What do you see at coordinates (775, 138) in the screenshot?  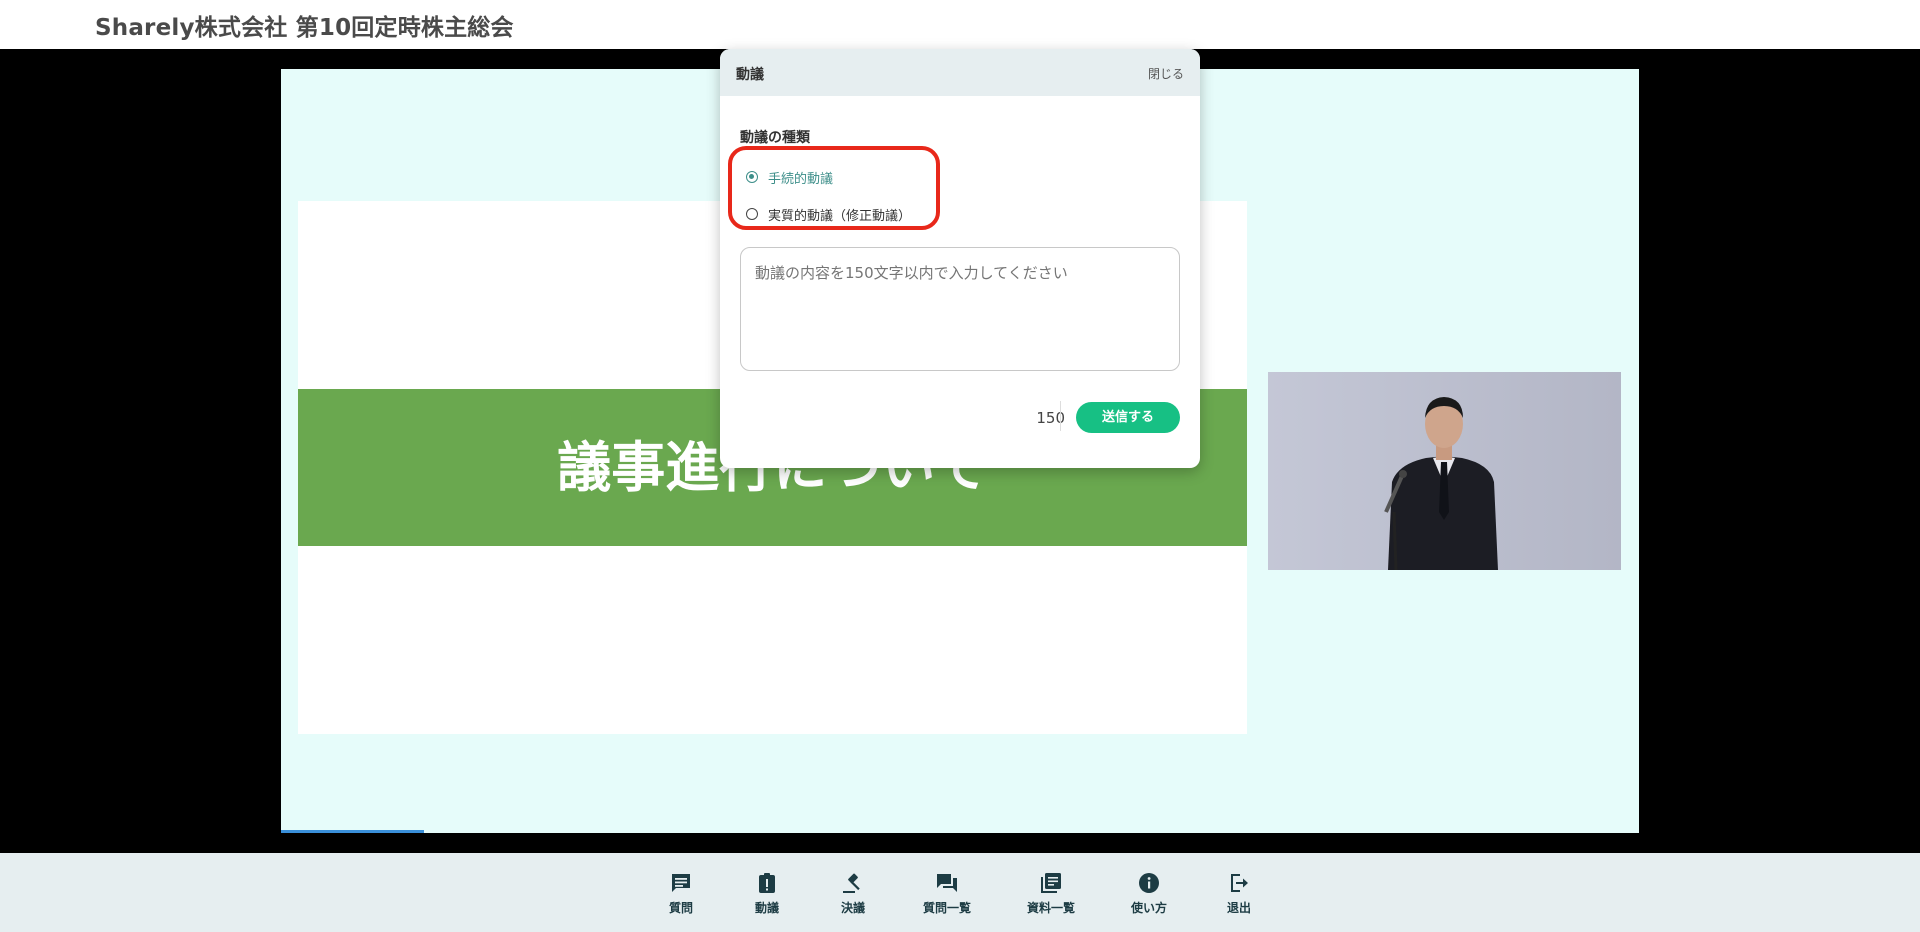 I see `motion-type-label: 動議の種類` at bounding box center [775, 138].